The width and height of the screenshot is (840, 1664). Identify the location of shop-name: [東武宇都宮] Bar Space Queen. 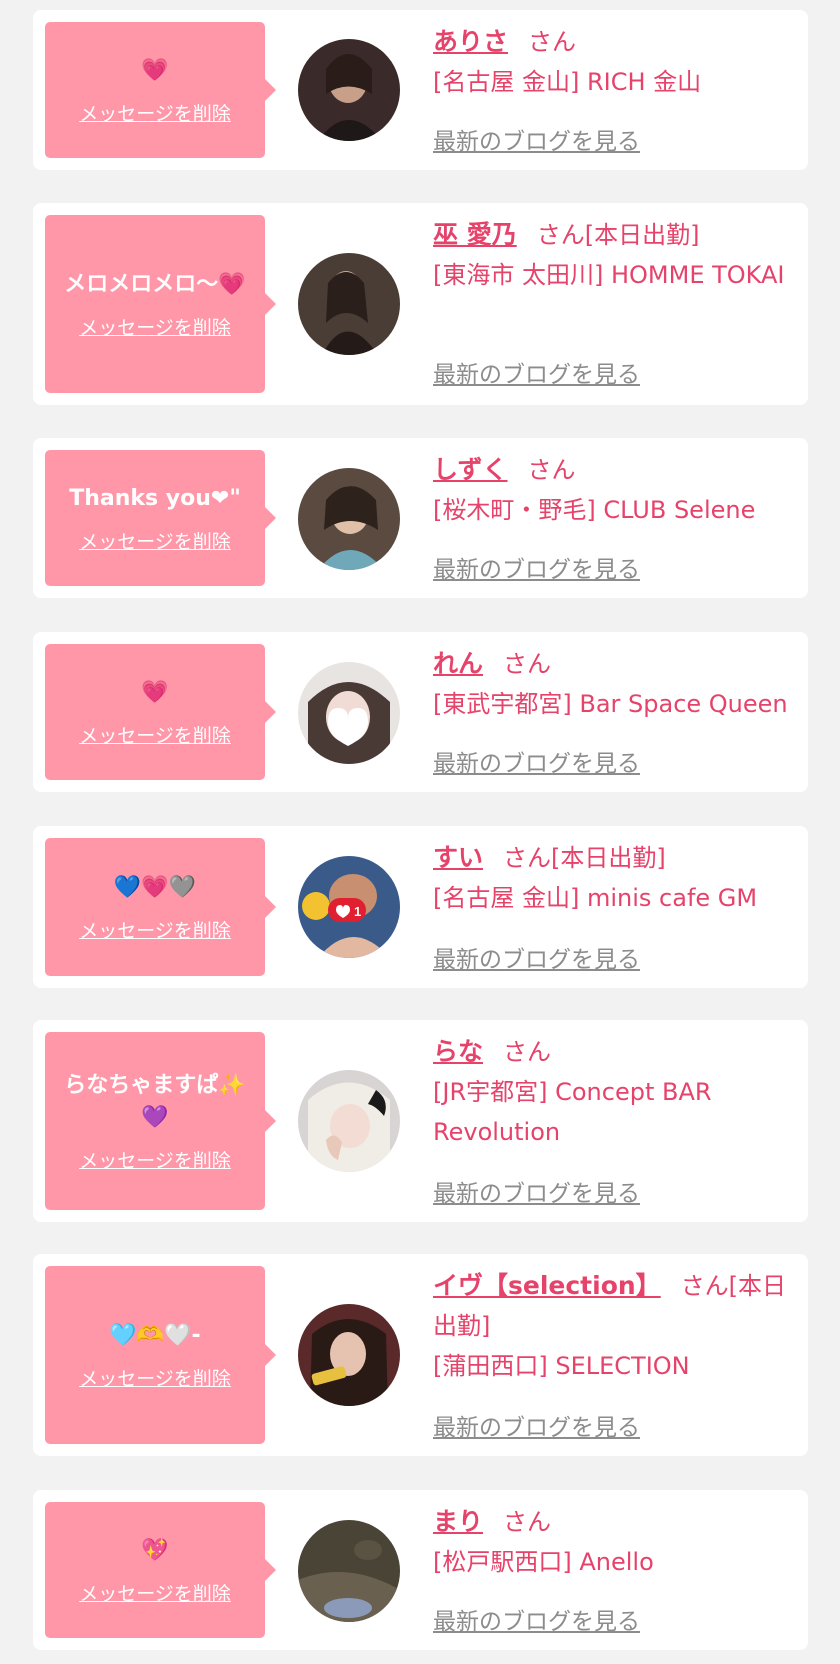
(610, 704).